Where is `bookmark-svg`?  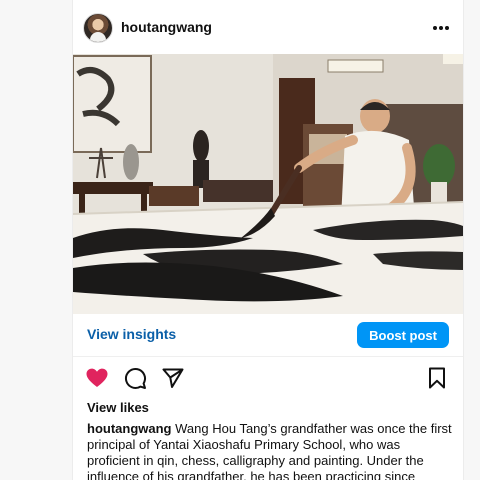 bookmark-svg is located at coordinates (437, 378).